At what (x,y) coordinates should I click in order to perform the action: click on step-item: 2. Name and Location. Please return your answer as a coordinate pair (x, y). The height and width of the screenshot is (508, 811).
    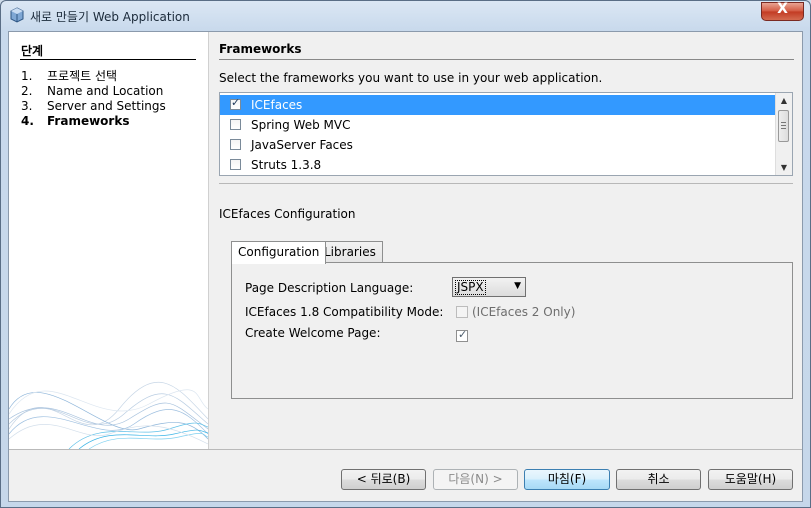
    Looking at the image, I should click on (93, 91).